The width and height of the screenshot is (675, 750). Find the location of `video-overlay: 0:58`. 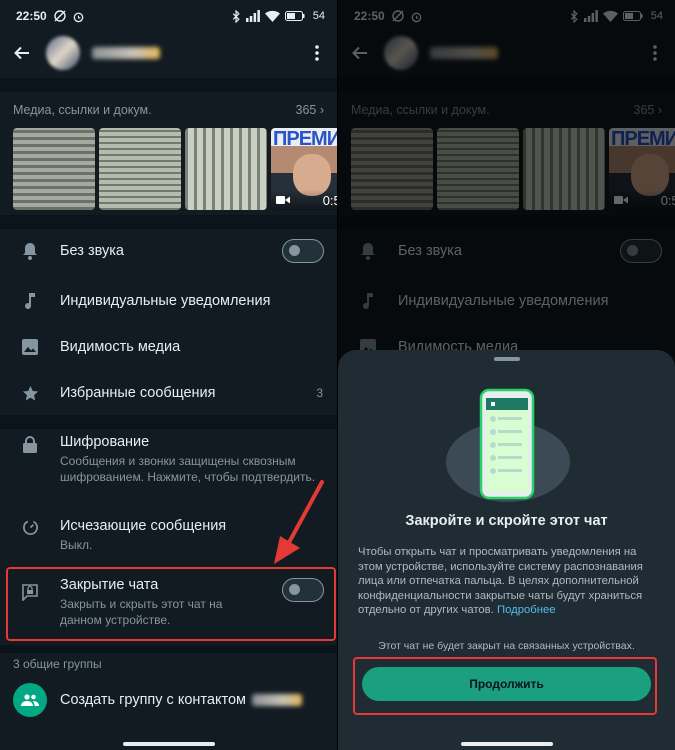

video-overlay: 0:58 is located at coordinates (304, 200).